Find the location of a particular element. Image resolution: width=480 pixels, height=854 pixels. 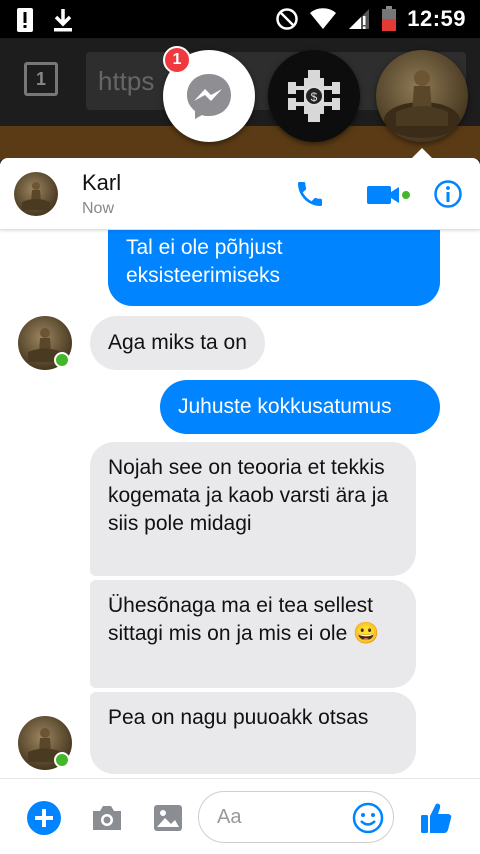

phone-icon is located at coordinates (310, 194).